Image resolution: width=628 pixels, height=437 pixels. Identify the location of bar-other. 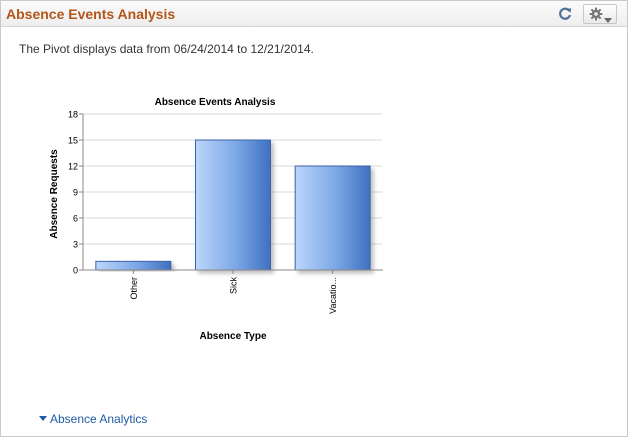
(133, 265).